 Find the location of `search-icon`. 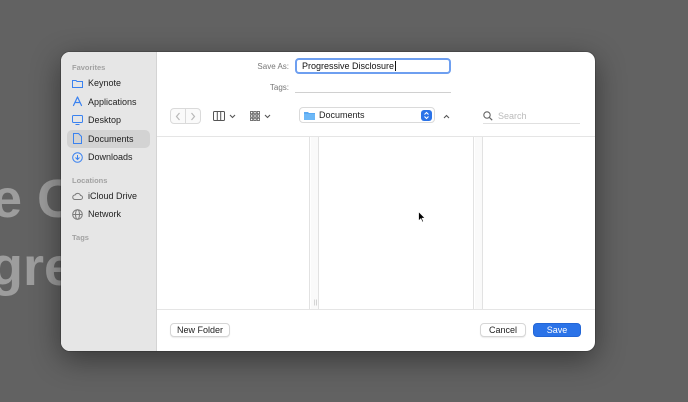

search-icon is located at coordinates (488, 115).